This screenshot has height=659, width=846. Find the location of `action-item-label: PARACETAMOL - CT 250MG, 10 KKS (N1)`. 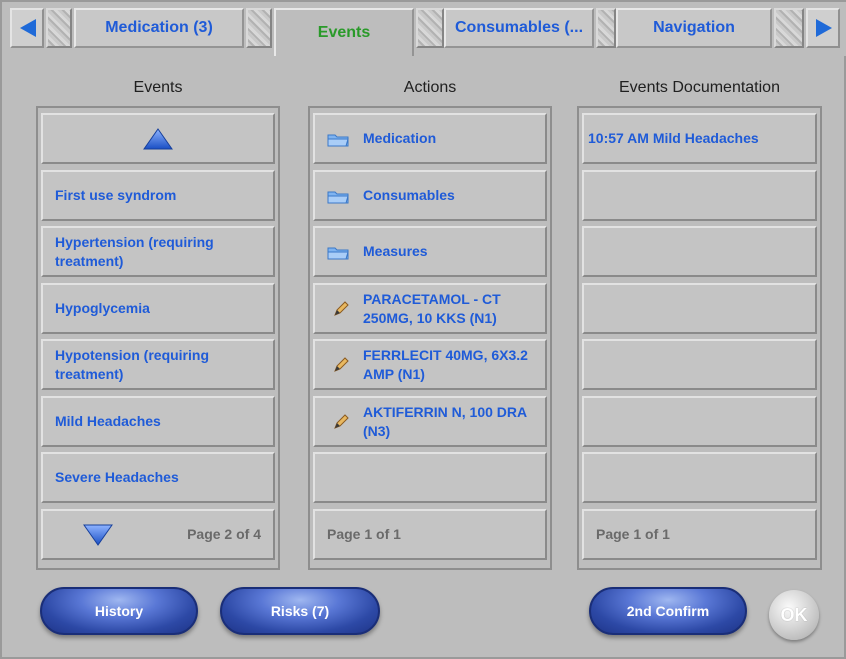

action-item-label: PARACETAMOL - CT 250MG, 10 KKS (N1) is located at coordinates (432, 308).